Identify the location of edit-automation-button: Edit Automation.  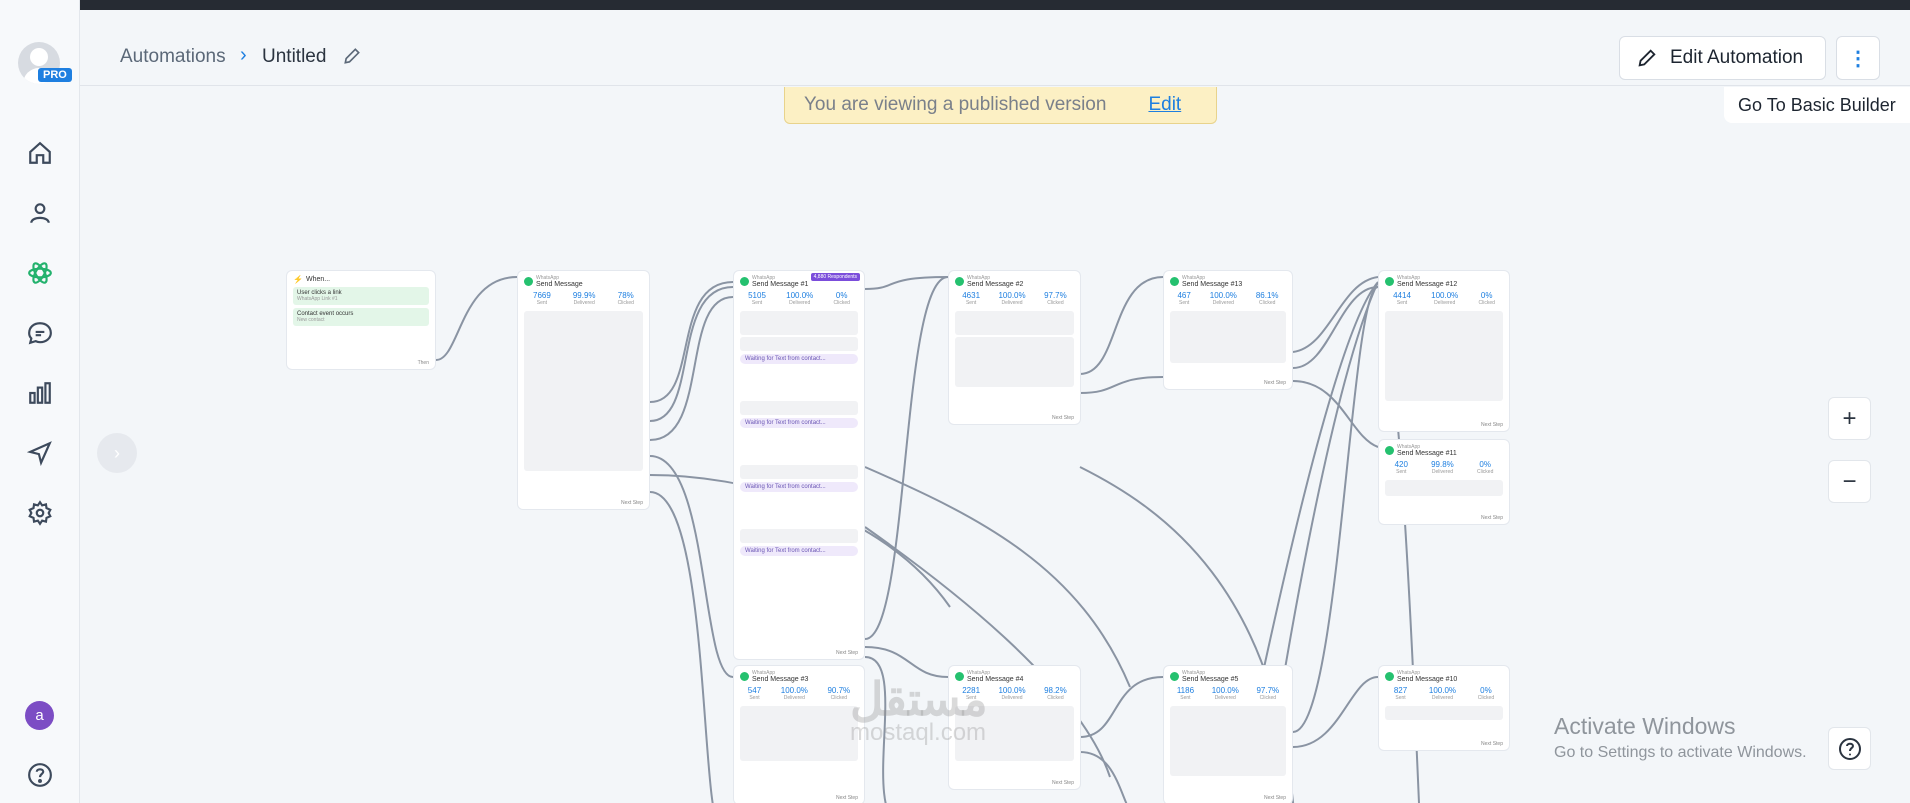
(1722, 58).